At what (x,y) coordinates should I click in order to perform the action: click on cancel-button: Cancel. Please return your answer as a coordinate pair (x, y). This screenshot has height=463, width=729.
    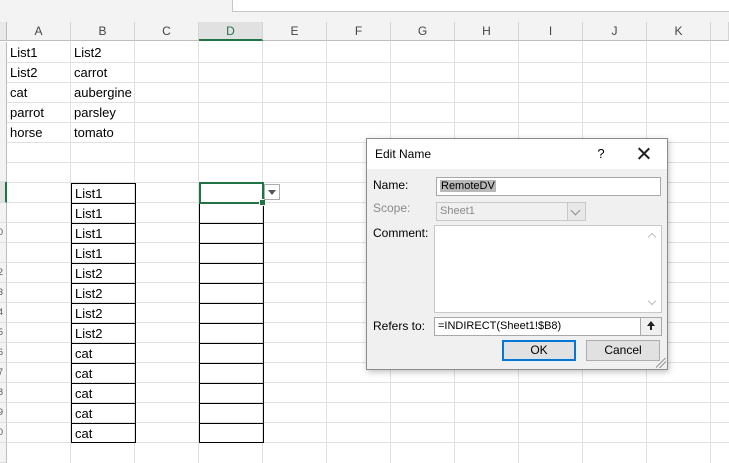
    Looking at the image, I should click on (623, 350).